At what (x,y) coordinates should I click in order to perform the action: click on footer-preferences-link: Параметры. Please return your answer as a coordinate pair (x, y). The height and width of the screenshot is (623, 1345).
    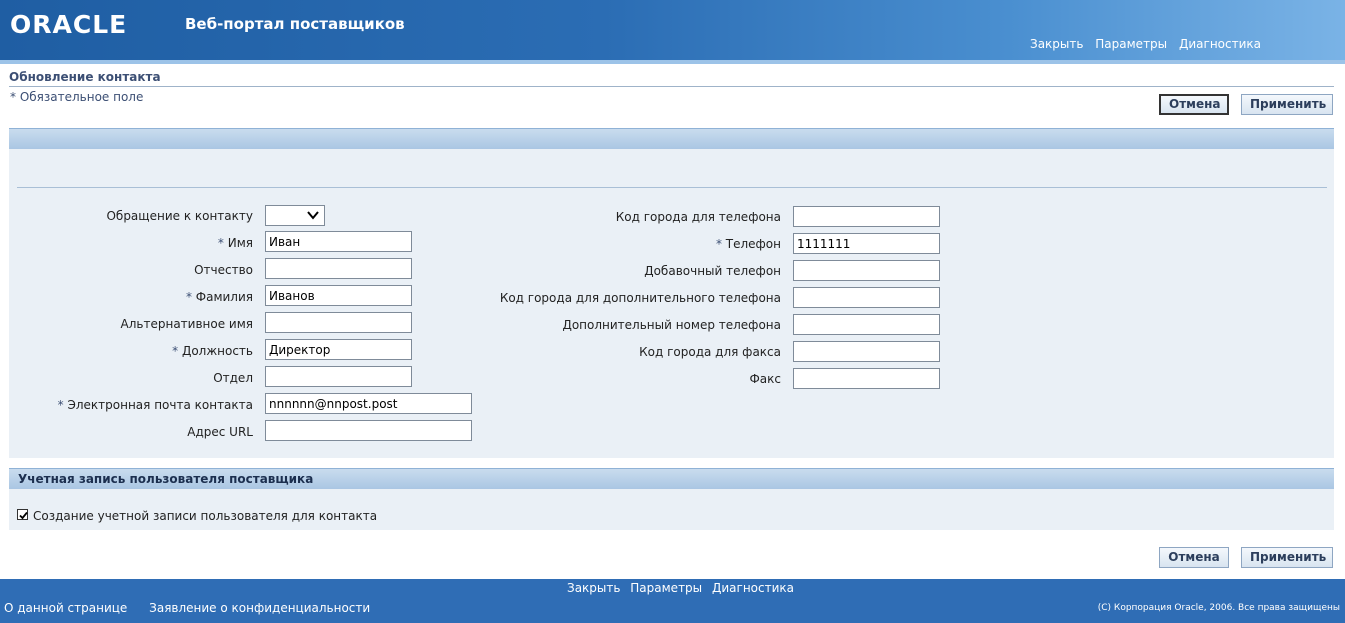
    Looking at the image, I should click on (666, 588).